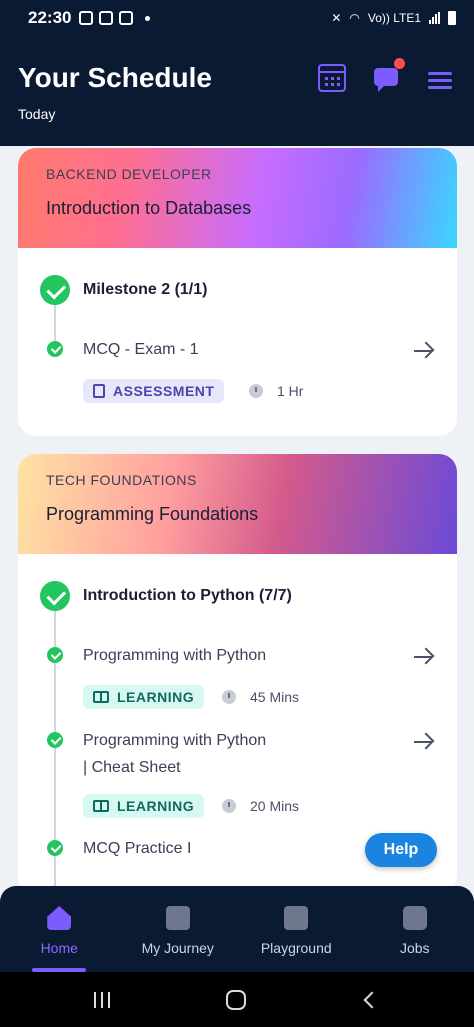 The height and width of the screenshot is (1027, 474). Describe the element at coordinates (275, 806) in the screenshot. I see `duration-label: 20 Mins` at that location.